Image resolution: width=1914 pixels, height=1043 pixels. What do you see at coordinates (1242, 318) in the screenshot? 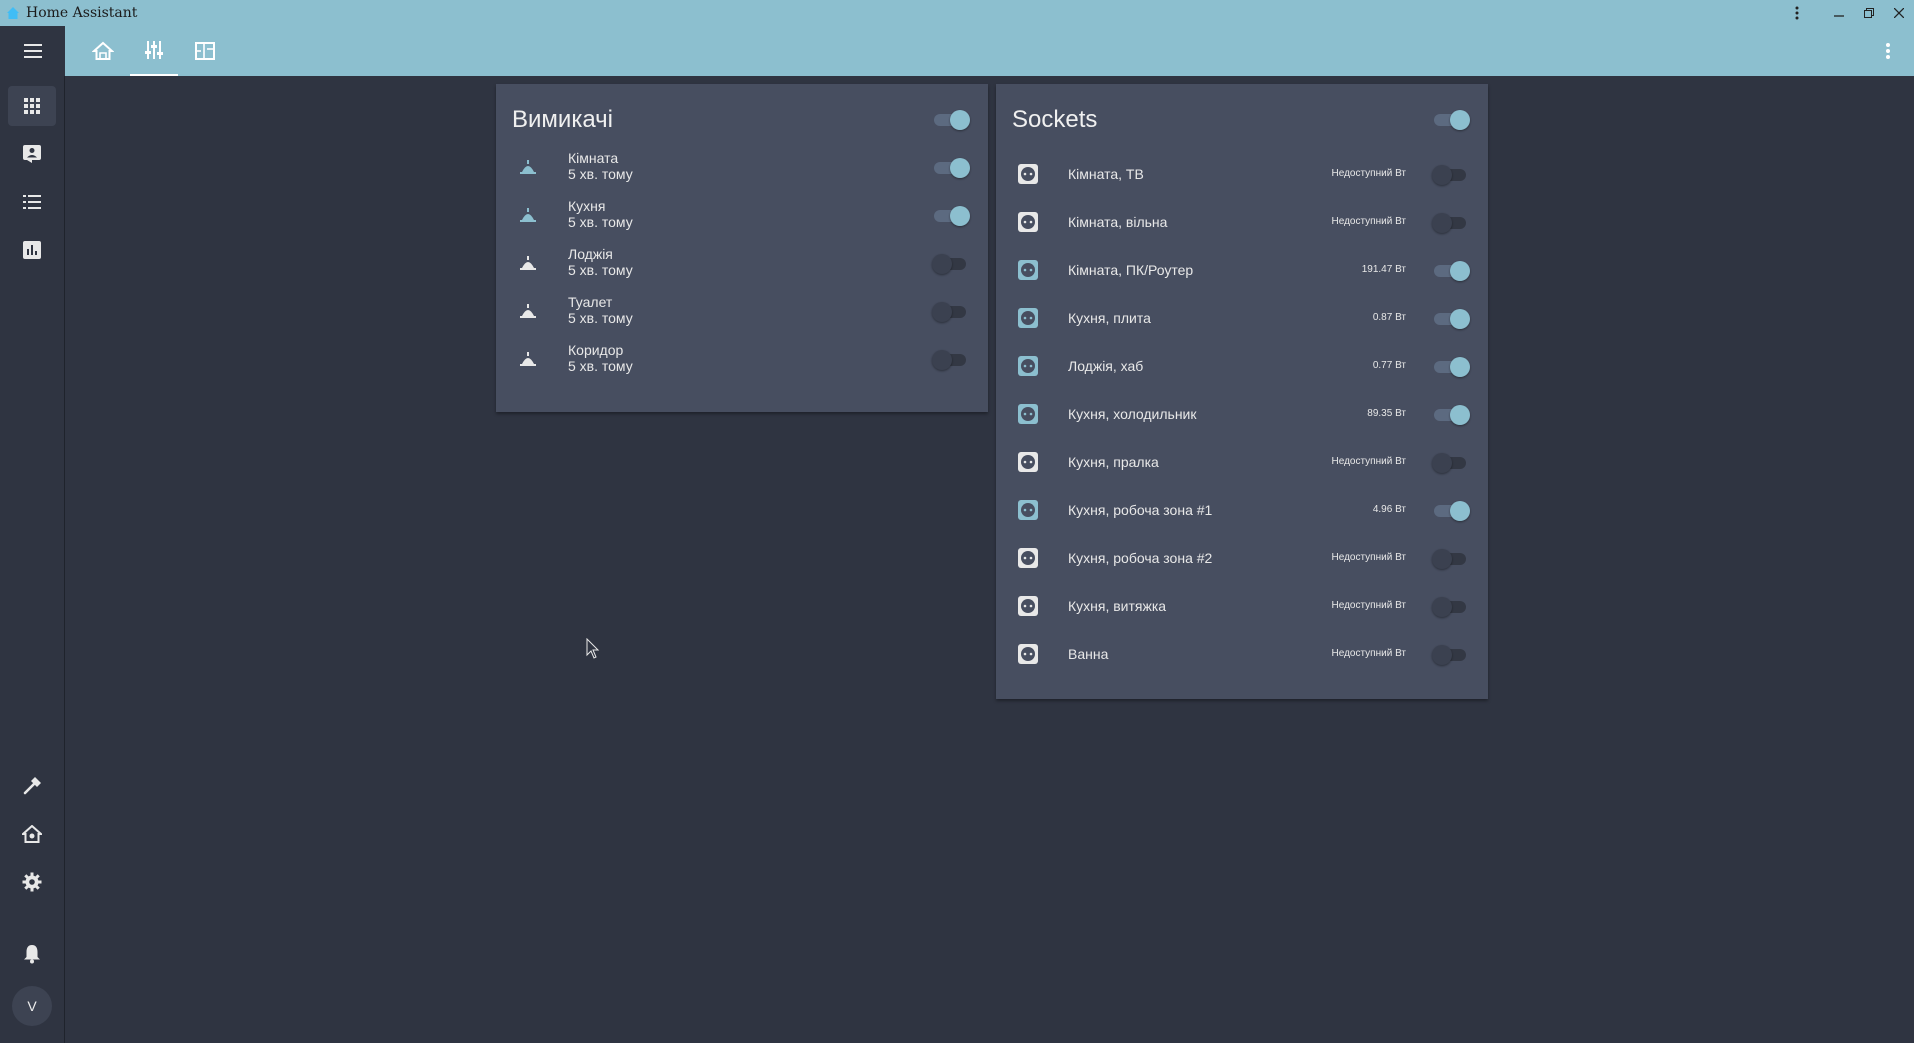
I see `socket-row: Кухня, плита 0.87 Вт` at bounding box center [1242, 318].